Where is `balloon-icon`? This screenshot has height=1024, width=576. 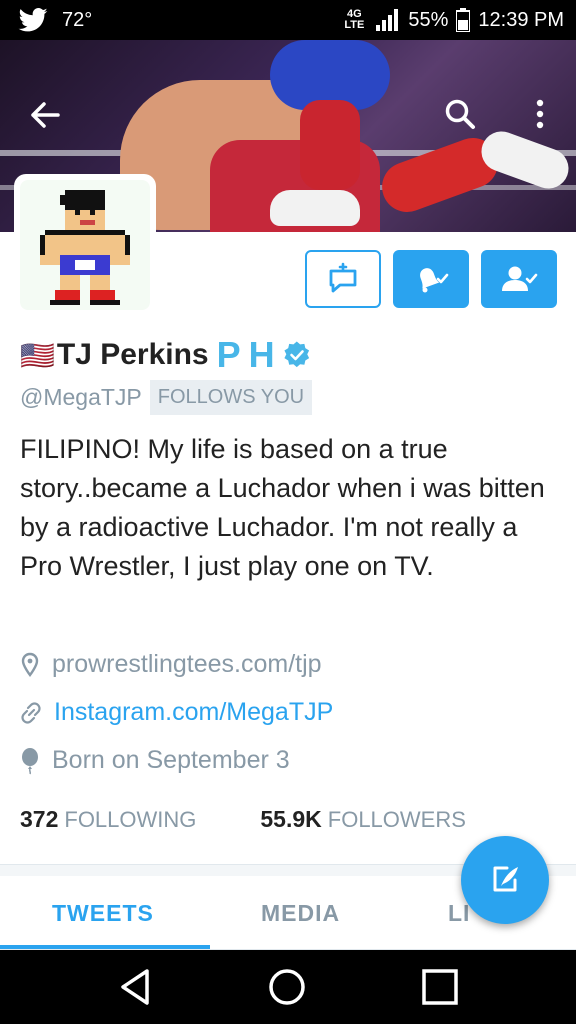
balloon-icon is located at coordinates (30, 760).